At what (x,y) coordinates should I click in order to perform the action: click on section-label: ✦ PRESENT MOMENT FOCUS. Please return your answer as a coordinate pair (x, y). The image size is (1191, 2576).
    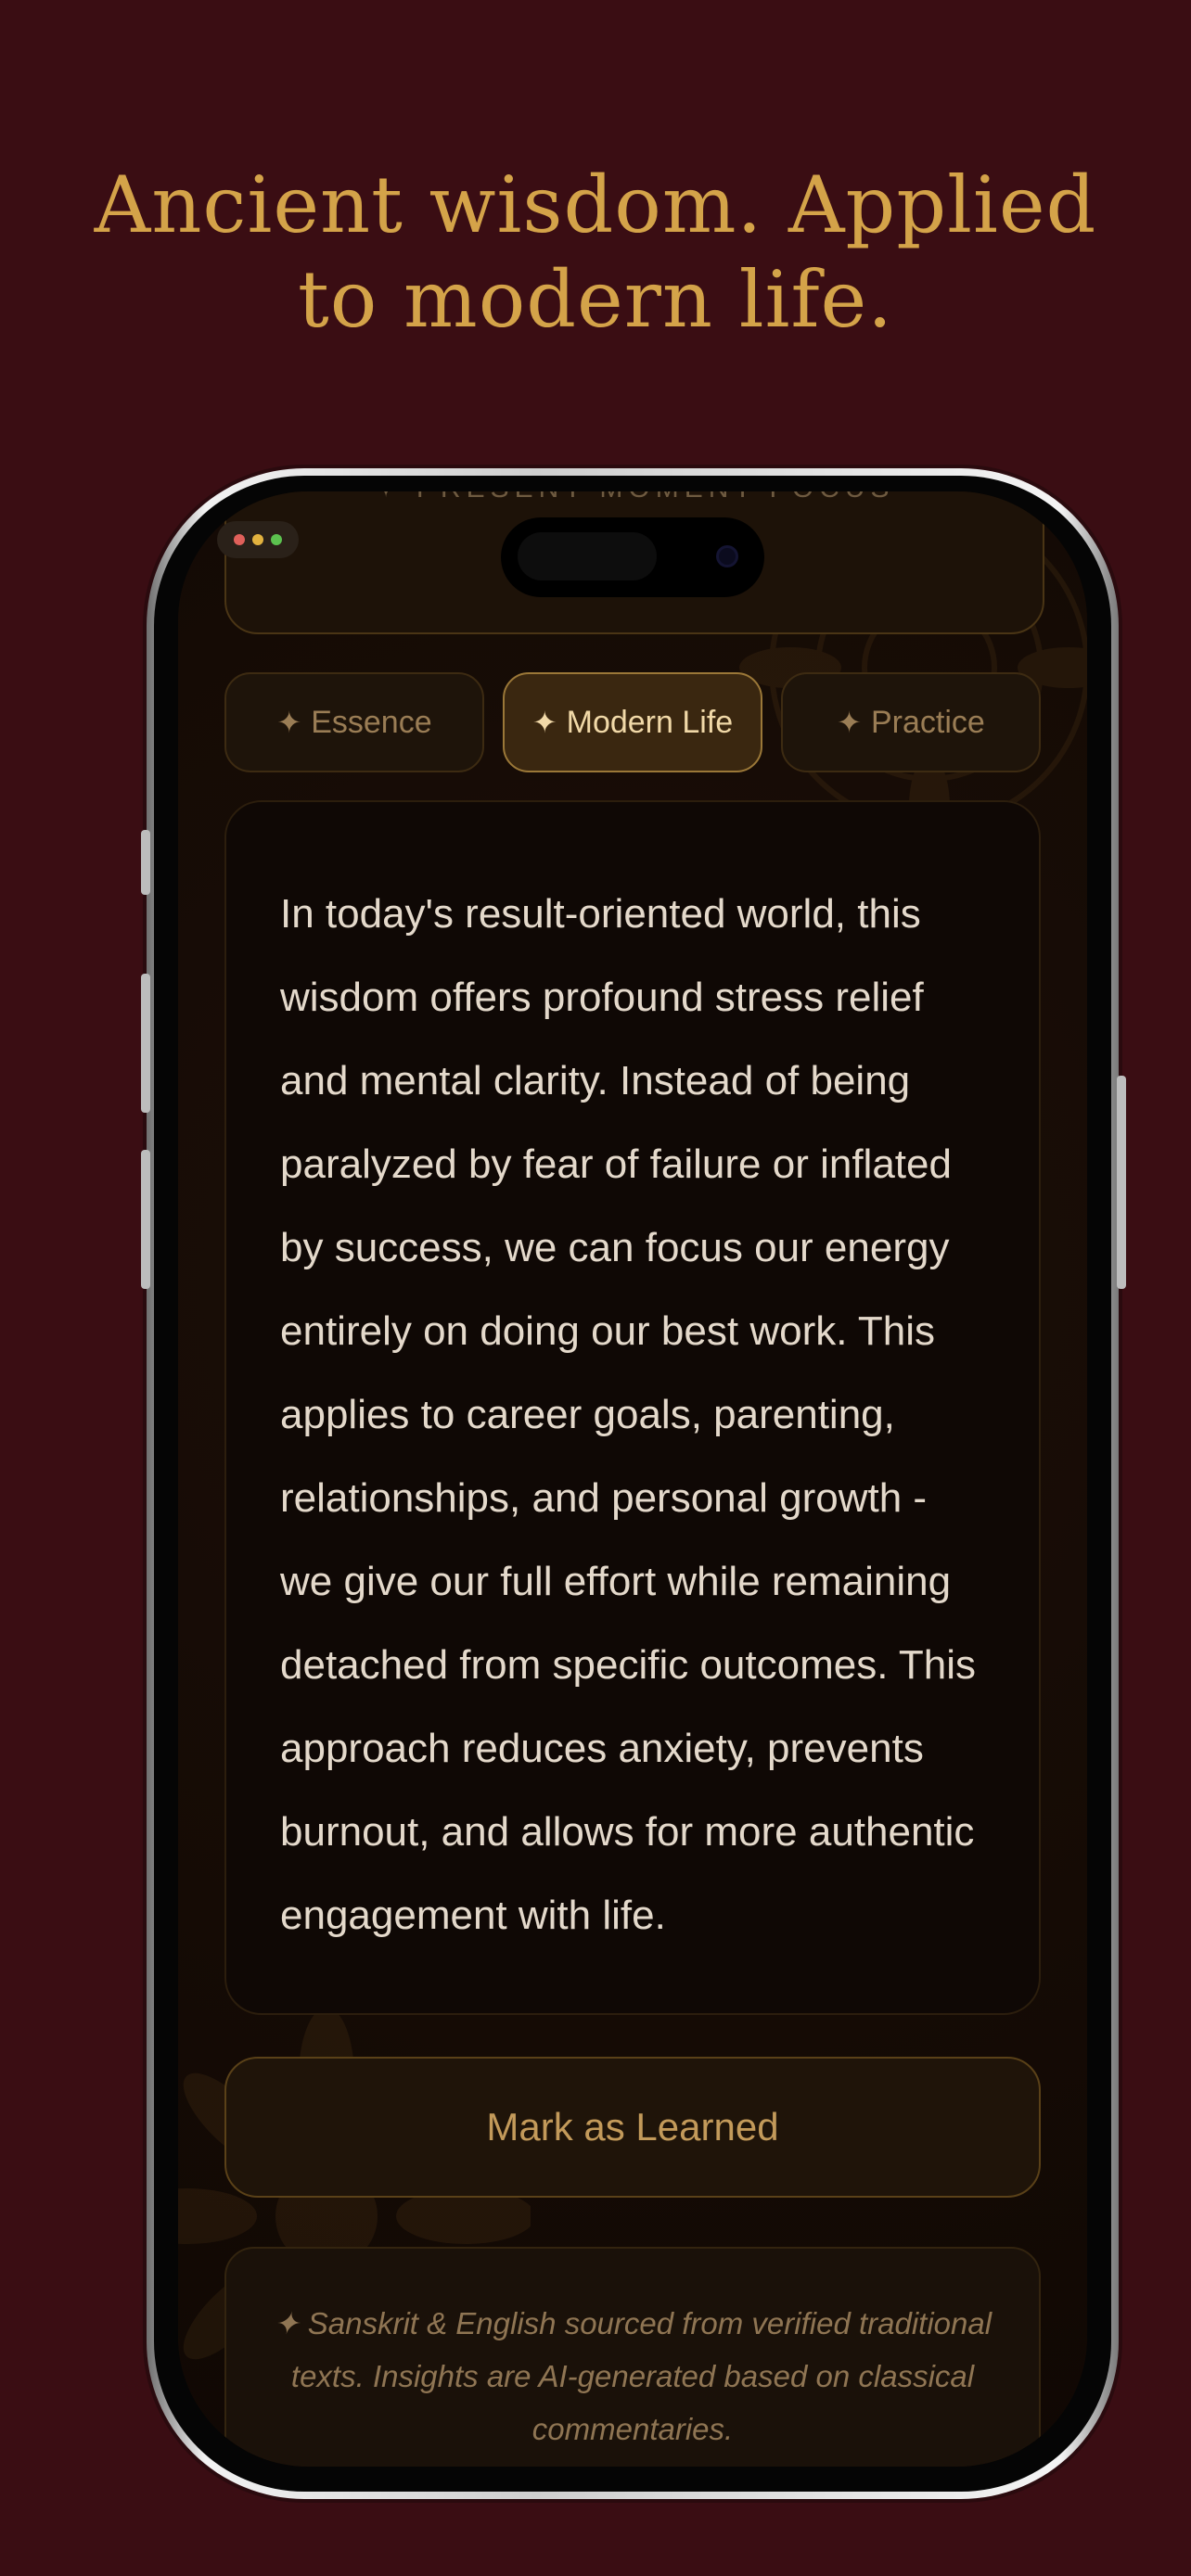
    Looking at the image, I should click on (634, 498).